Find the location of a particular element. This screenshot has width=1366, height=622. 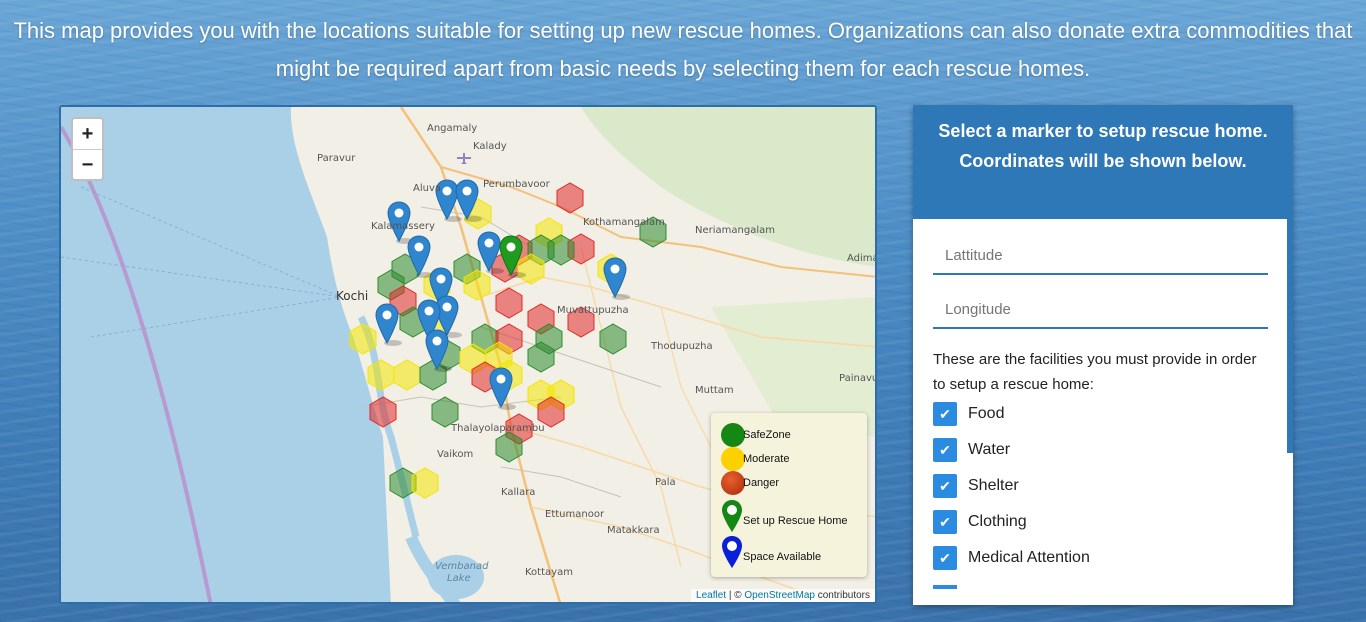

place-label: Thalayolaparambu is located at coordinates (498, 428).